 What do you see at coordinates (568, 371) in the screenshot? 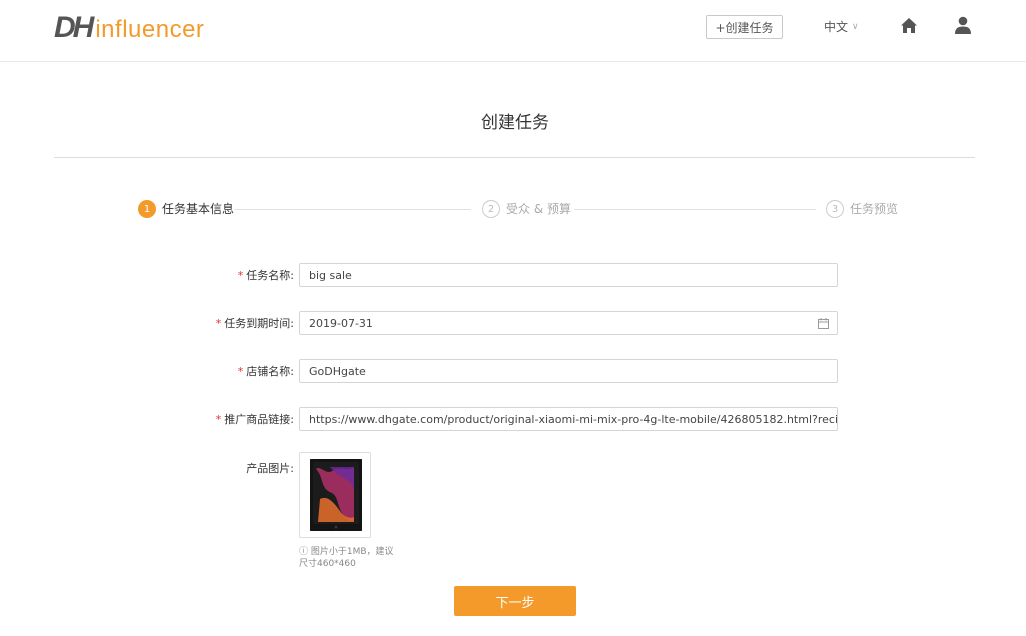
I see `store-name-input: GoDHgate` at bounding box center [568, 371].